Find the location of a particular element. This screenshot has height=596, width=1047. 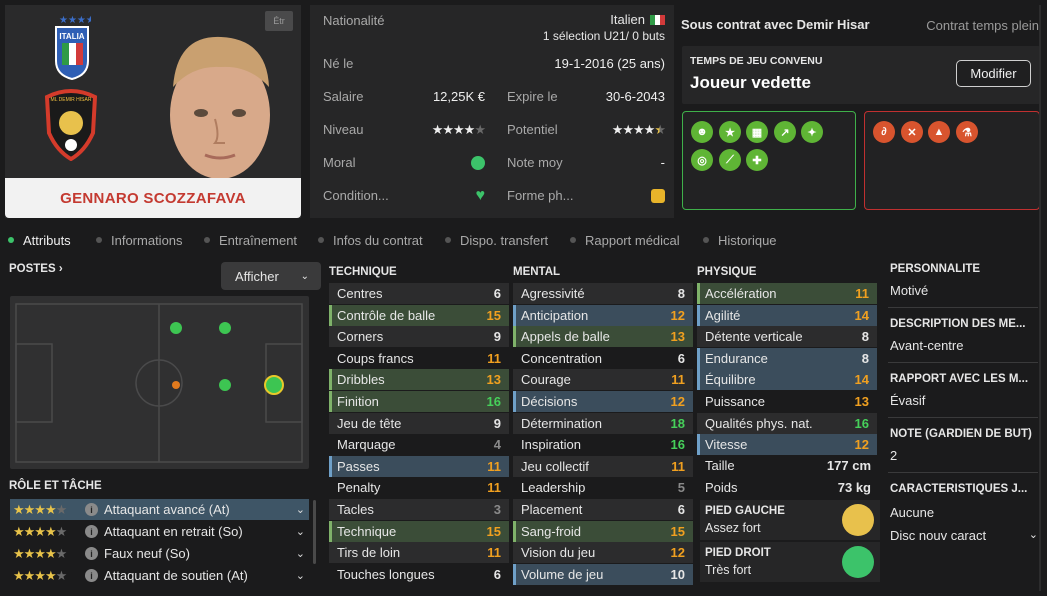

role-row: ★★★★★ i Attaquant avancé (At) ⌄ is located at coordinates (159, 509).